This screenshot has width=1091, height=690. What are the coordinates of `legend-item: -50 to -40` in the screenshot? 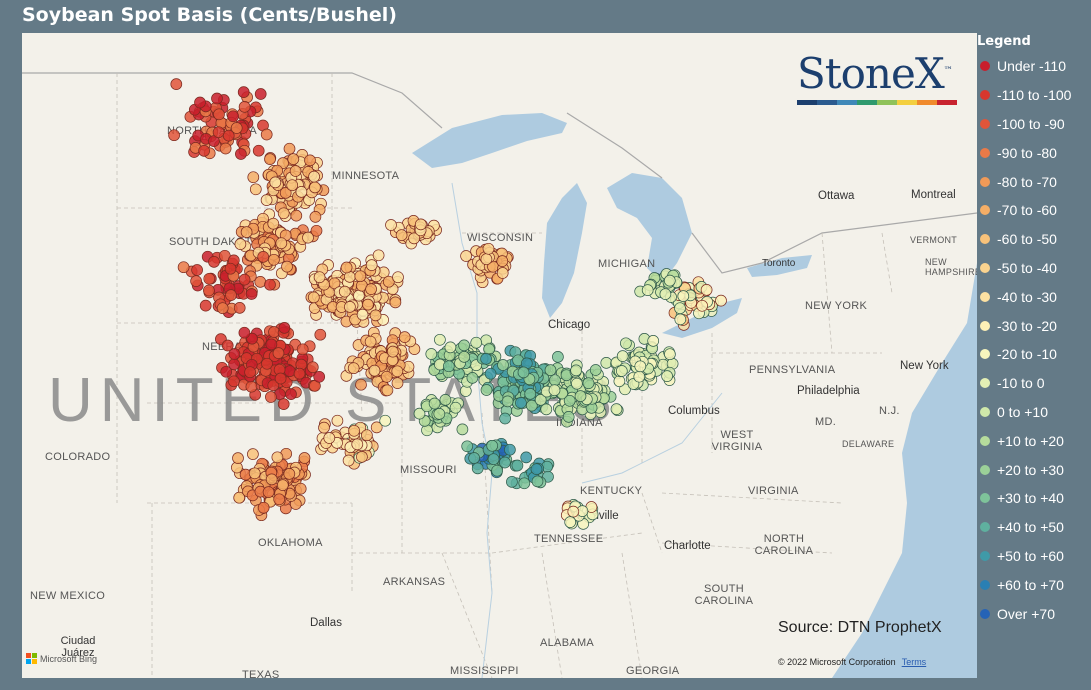 It's located at (1034, 268).